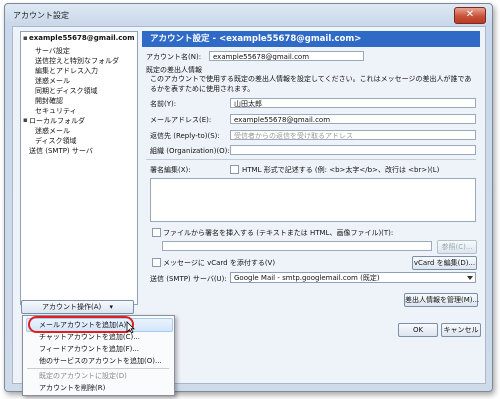  I want to click on mouse-cursor-icon, so click(130, 327).